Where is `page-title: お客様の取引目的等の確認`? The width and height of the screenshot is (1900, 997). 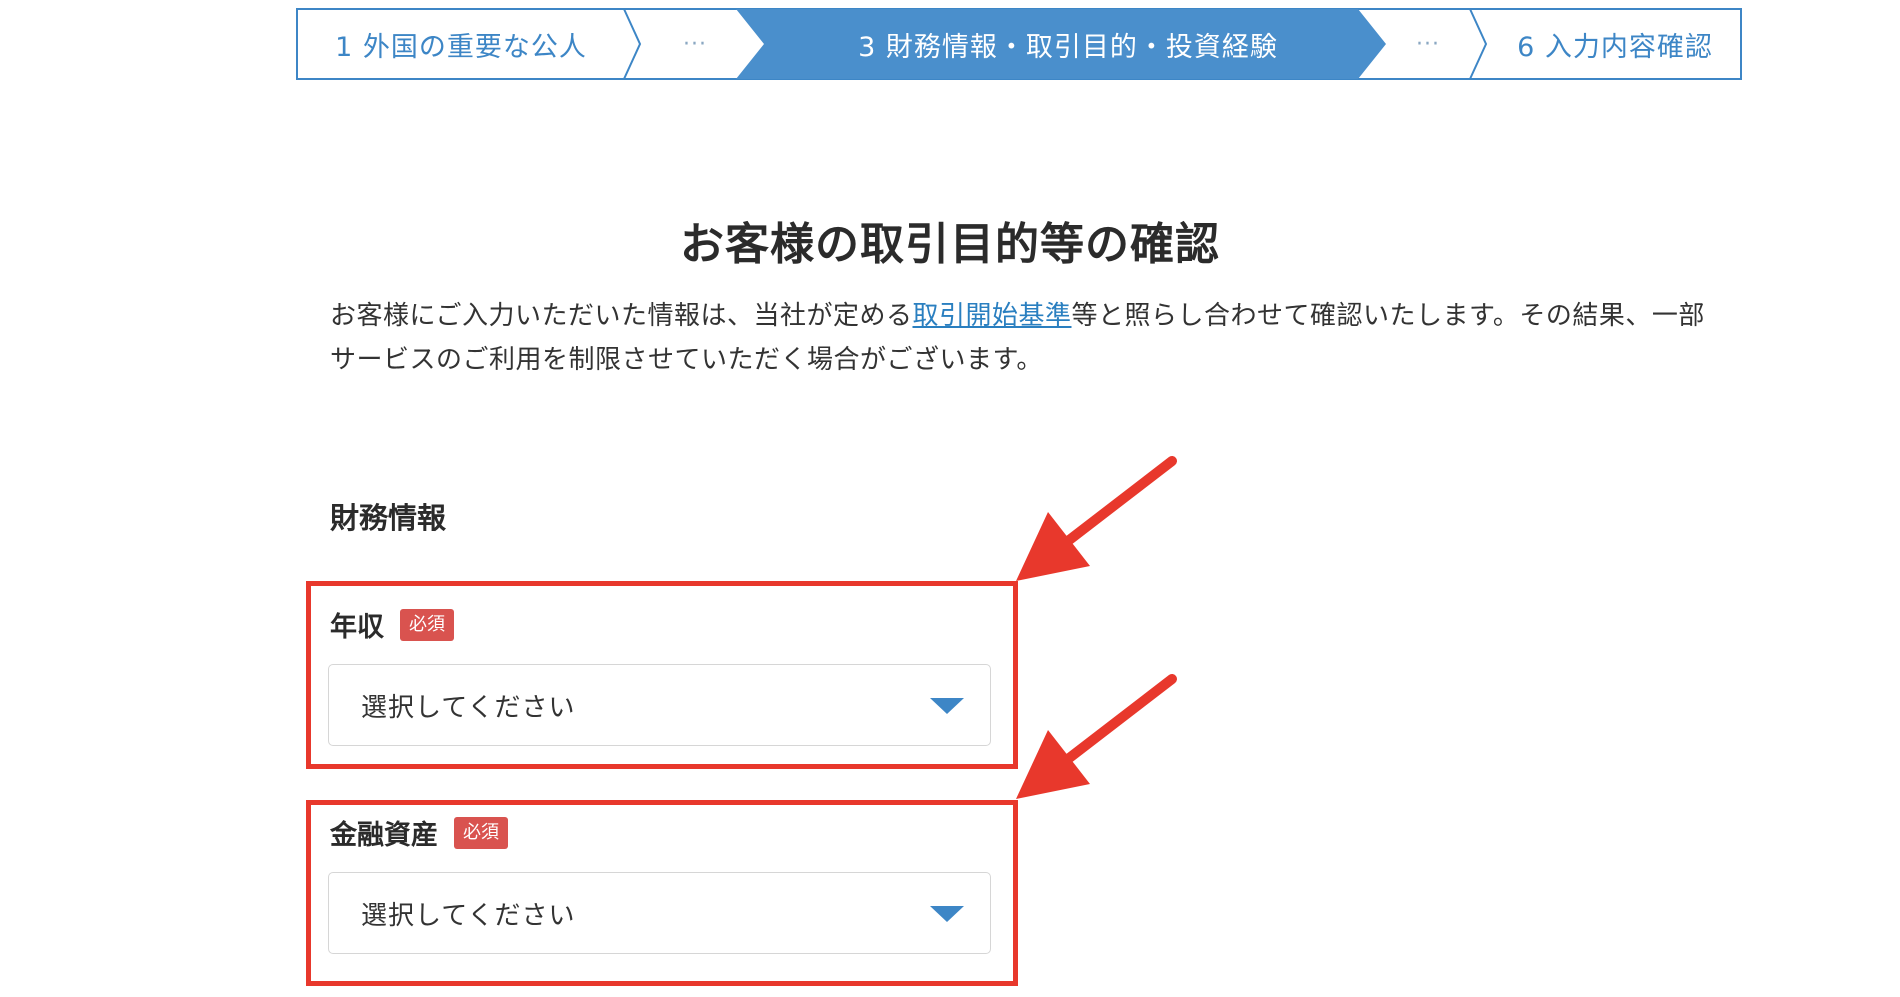
page-title: お客様の取引目的等の確認 is located at coordinates (950, 244).